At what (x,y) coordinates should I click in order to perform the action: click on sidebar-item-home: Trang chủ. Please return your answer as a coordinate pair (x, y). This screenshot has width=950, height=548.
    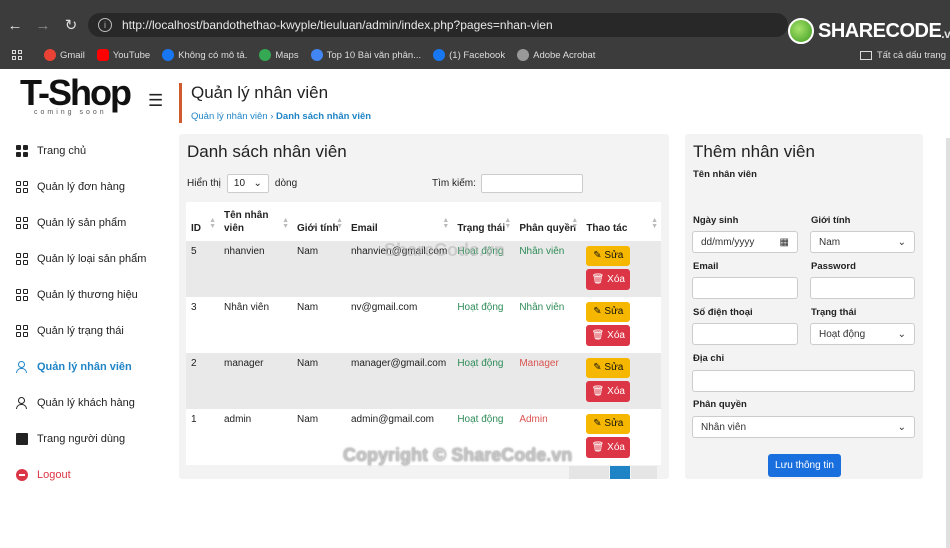
    Looking at the image, I should click on (91, 151).